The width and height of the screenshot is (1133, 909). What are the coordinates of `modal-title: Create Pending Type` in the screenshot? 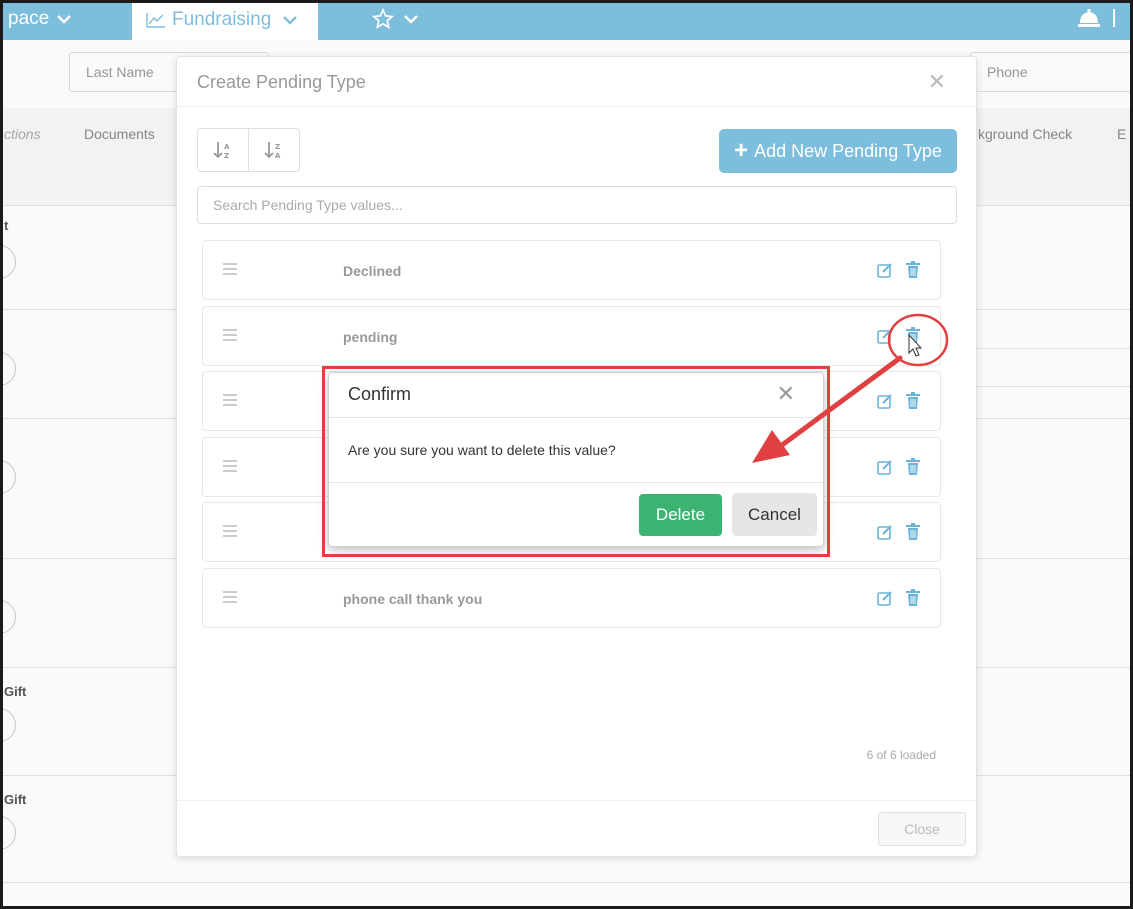 It's located at (281, 82).